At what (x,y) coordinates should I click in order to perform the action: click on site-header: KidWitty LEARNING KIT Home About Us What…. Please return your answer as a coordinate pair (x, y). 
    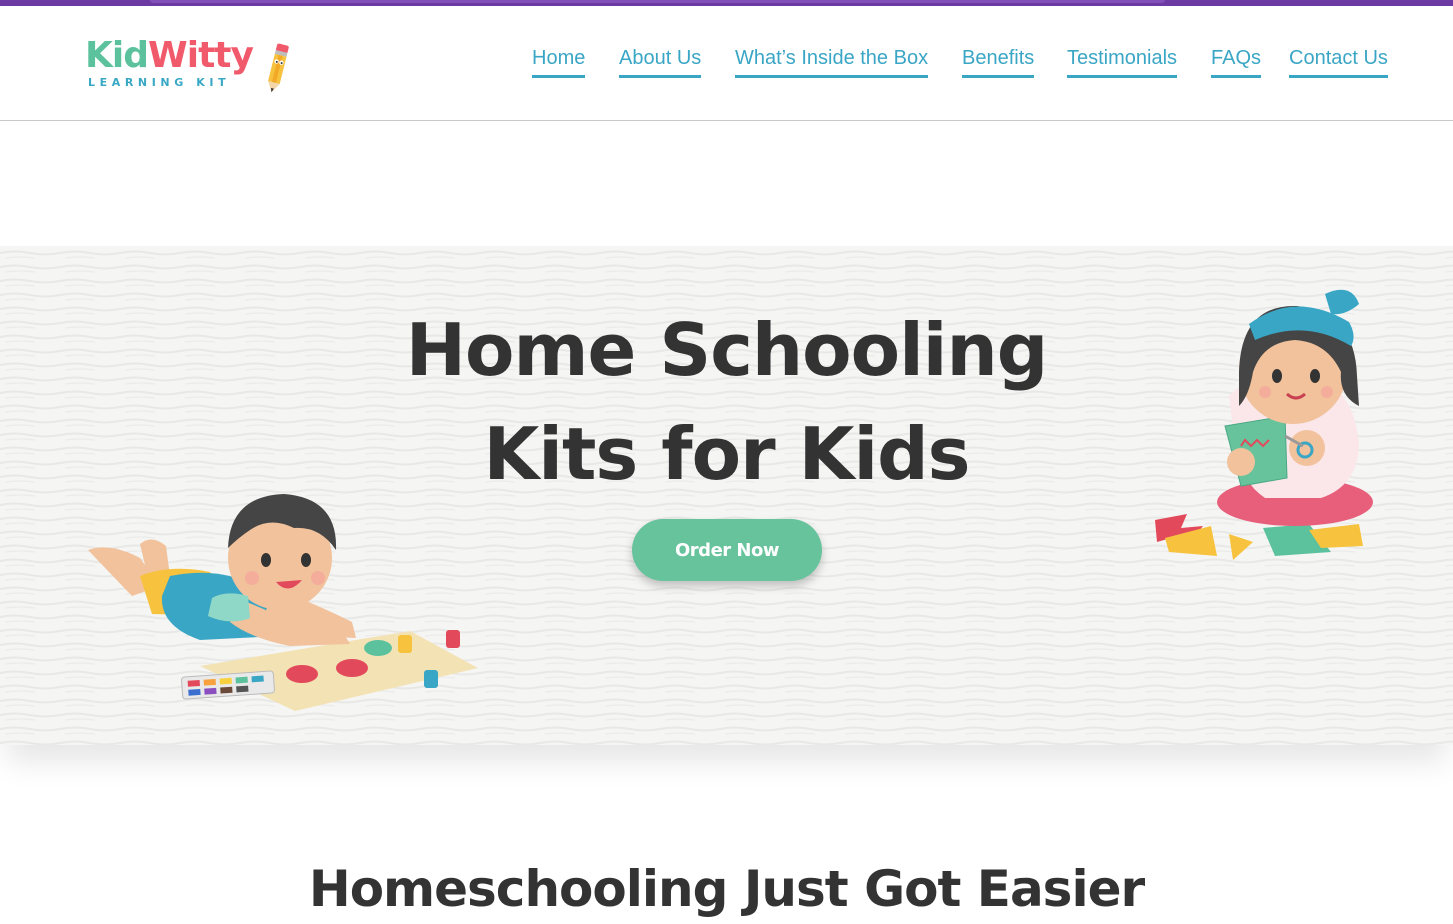
    Looking at the image, I should click on (726, 63).